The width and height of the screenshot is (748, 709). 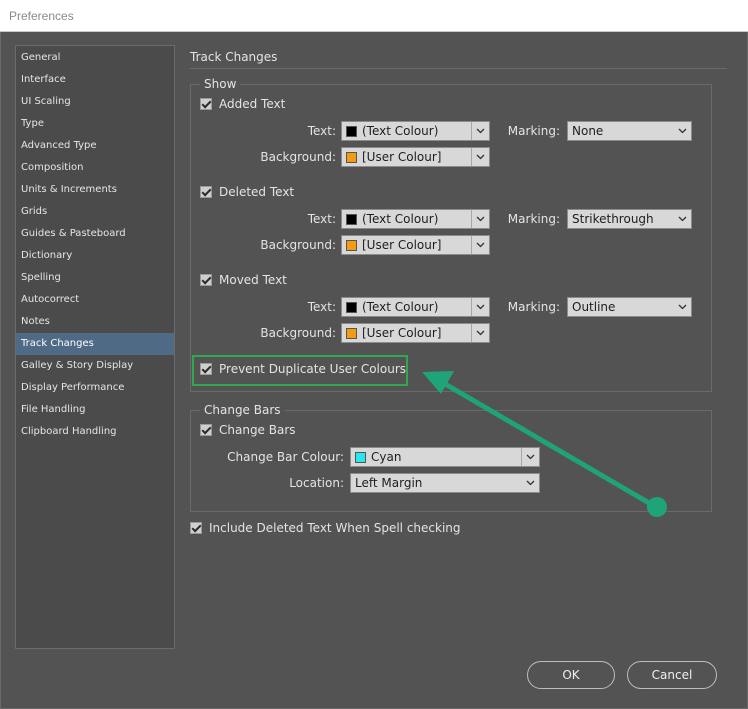 What do you see at coordinates (206, 192) in the screenshot?
I see `deleted-text-checkbox` at bounding box center [206, 192].